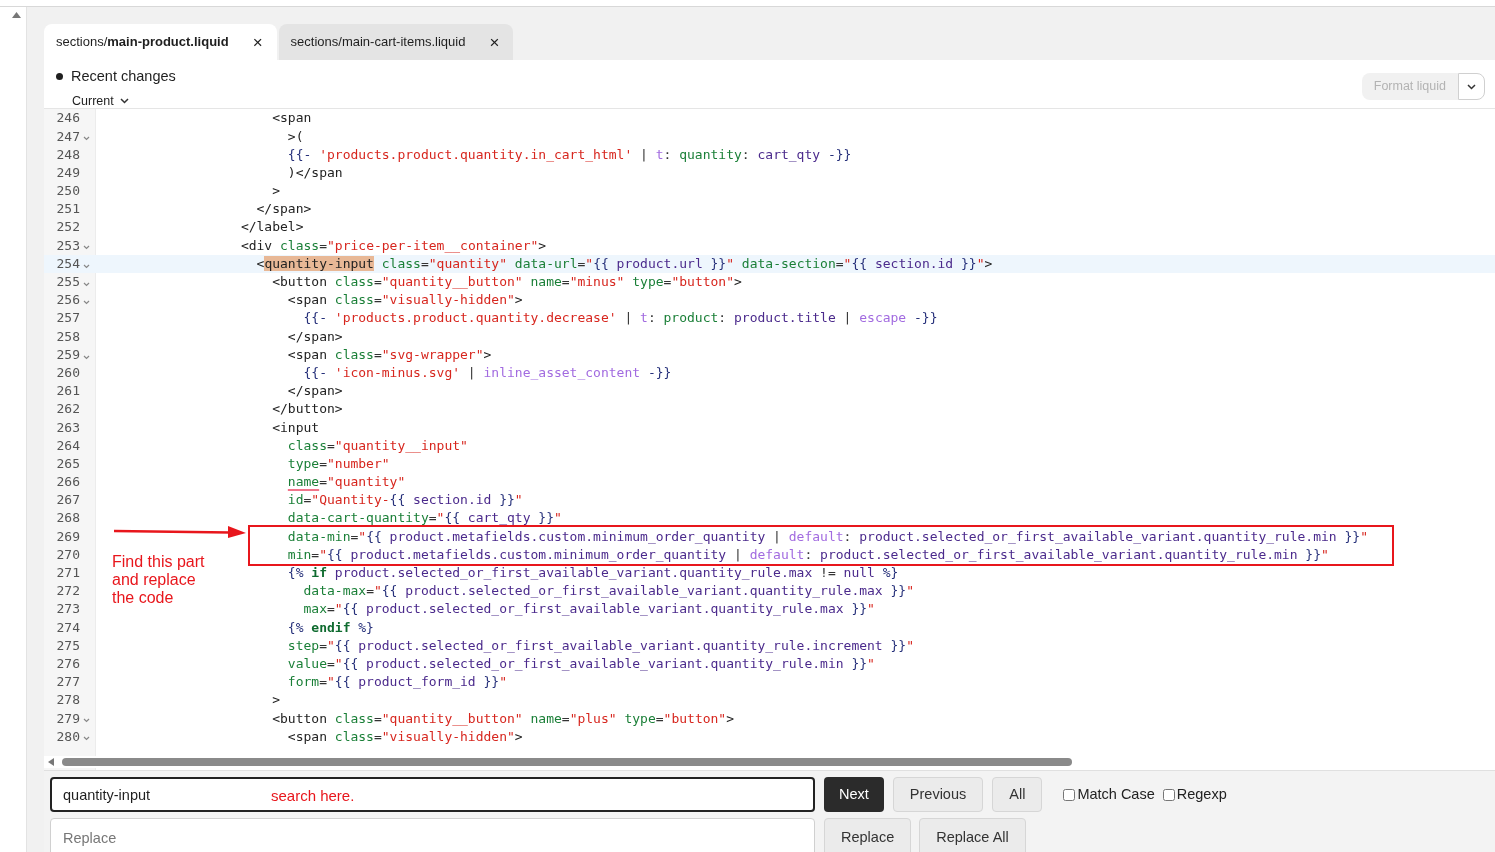 Image resolution: width=1495 pixels, height=852 pixels. I want to click on line-number: 249, so click(68, 172).